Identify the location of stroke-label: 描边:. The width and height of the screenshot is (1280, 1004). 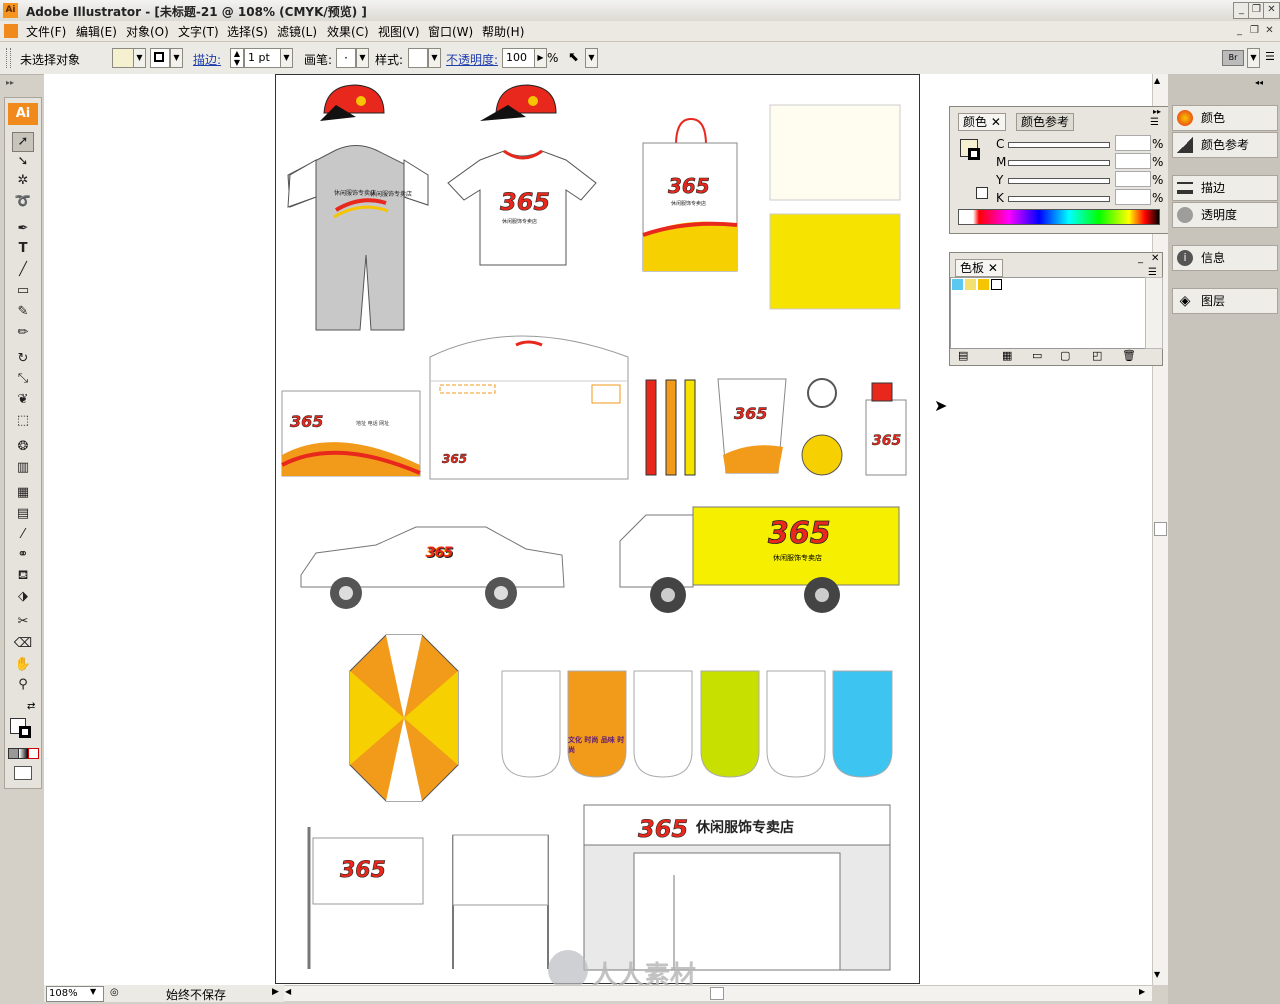
(207, 59).